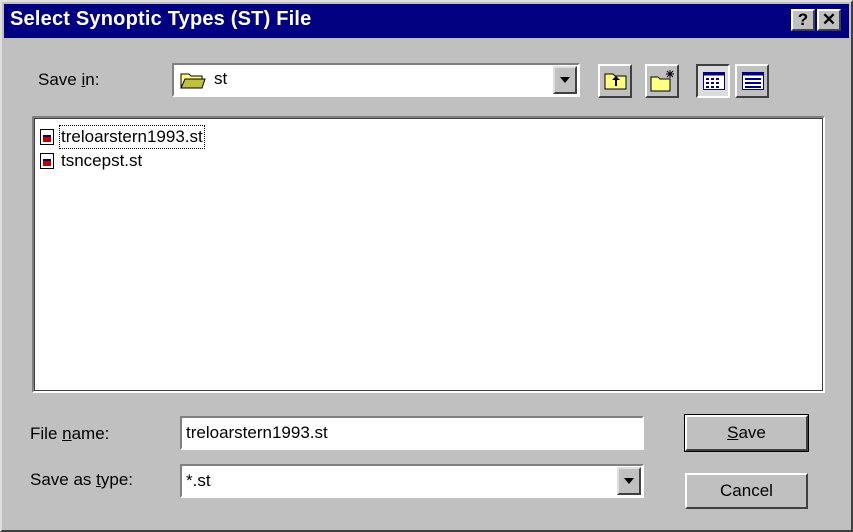 The height and width of the screenshot is (532, 853). Describe the element at coordinates (746, 491) in the screenshot. I see `cancel-button: Cancel` at that location.